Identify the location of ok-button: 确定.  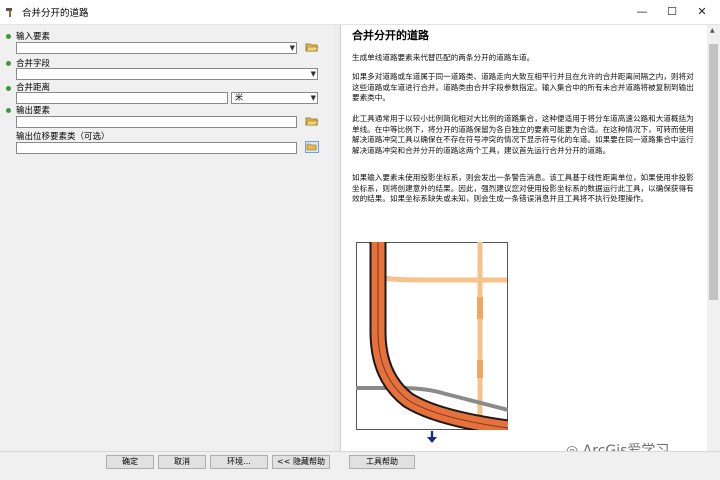
(130, 462).